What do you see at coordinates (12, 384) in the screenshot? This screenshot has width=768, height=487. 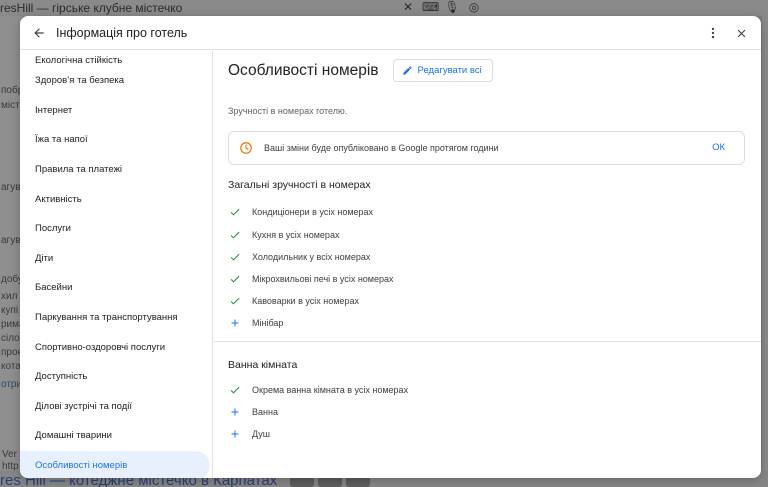 I see `background-fragment: отри` at bounding box center [12, 384].